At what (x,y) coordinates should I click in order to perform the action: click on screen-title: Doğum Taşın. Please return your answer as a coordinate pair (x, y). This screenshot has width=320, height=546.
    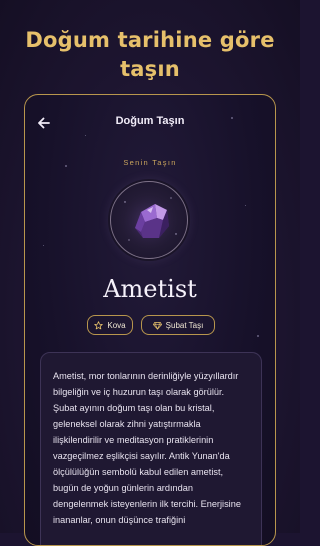
    Looking at the image, I should click on (150, 121).